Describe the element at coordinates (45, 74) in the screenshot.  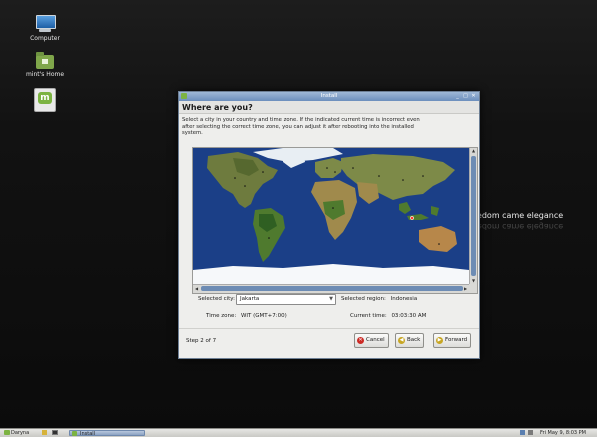
I see `desktop-icon-label: mint's Home` at that location.